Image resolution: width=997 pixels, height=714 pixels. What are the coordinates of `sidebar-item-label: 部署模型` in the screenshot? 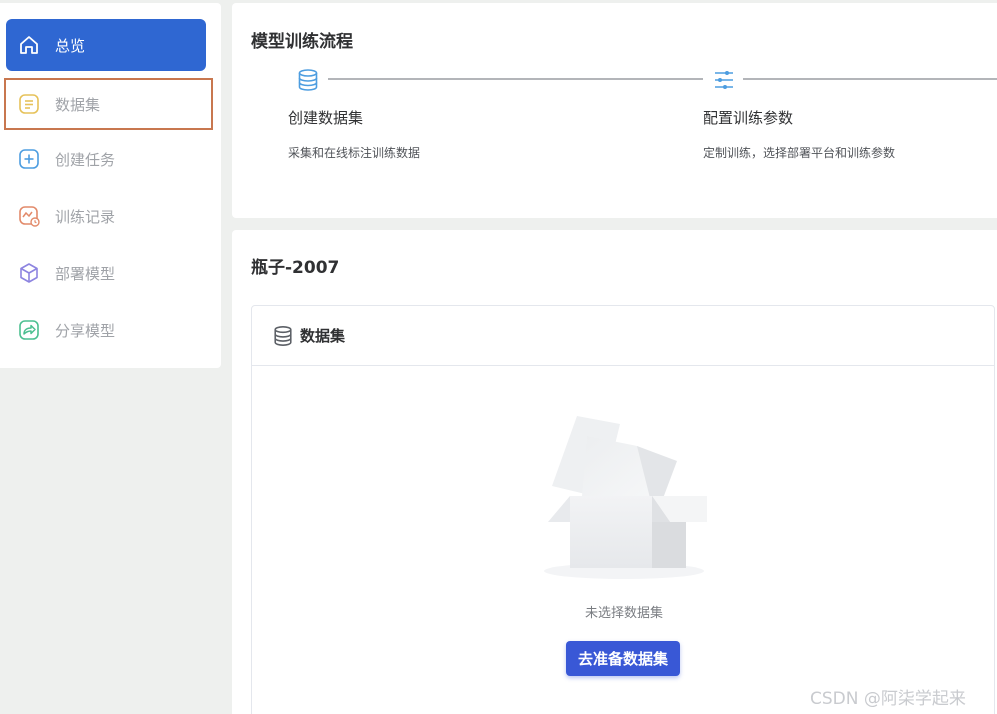 It's located at (85, 273).